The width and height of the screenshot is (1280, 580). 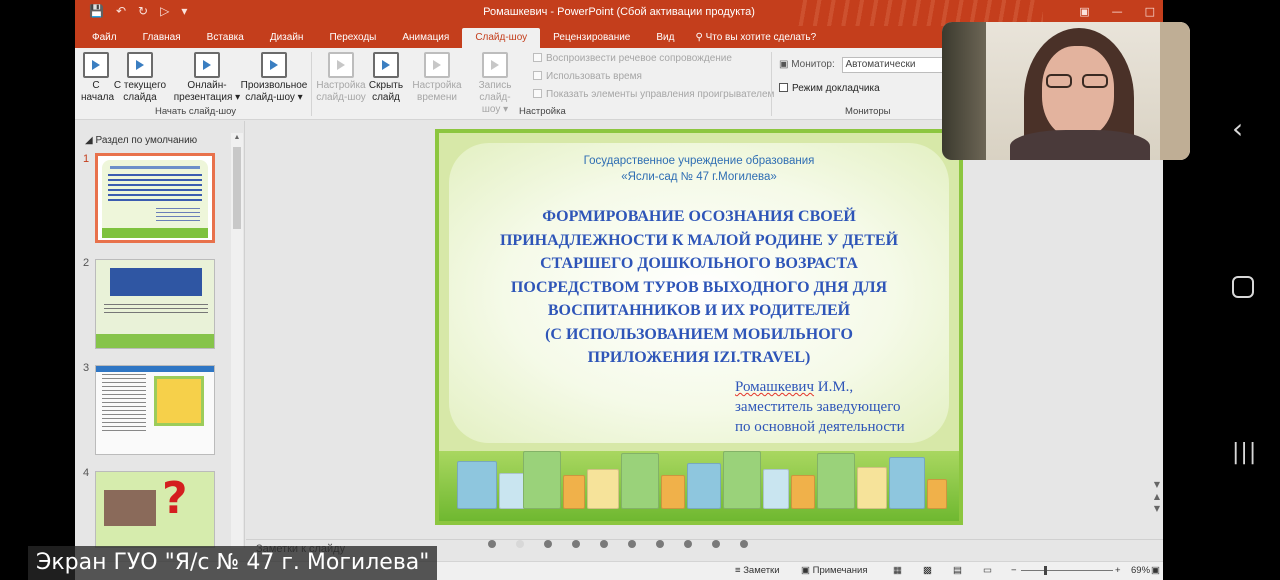 I want to click on comments-toggle-button: ▣ Примечания, so click(x=834, y=570).